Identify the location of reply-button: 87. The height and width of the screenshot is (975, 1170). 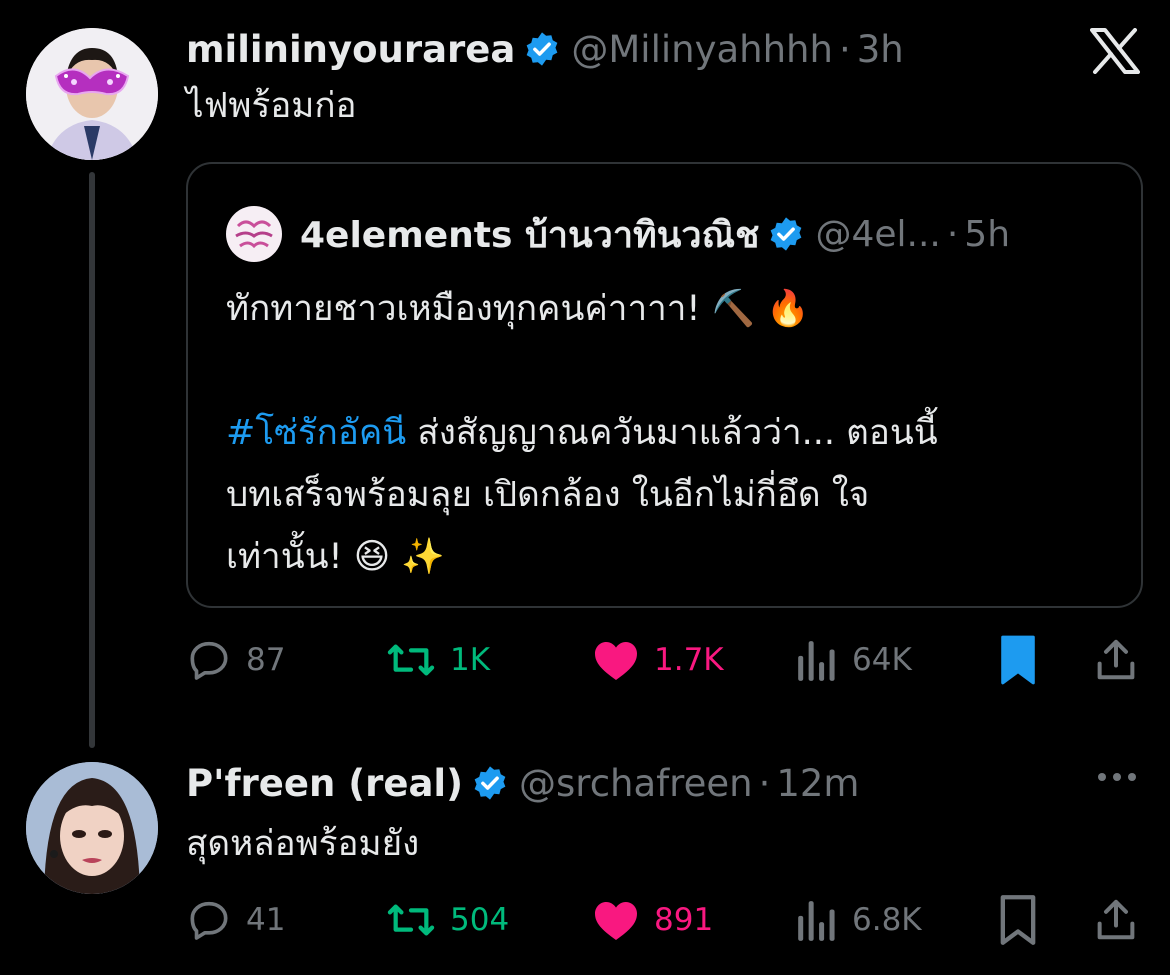
(235, 660).